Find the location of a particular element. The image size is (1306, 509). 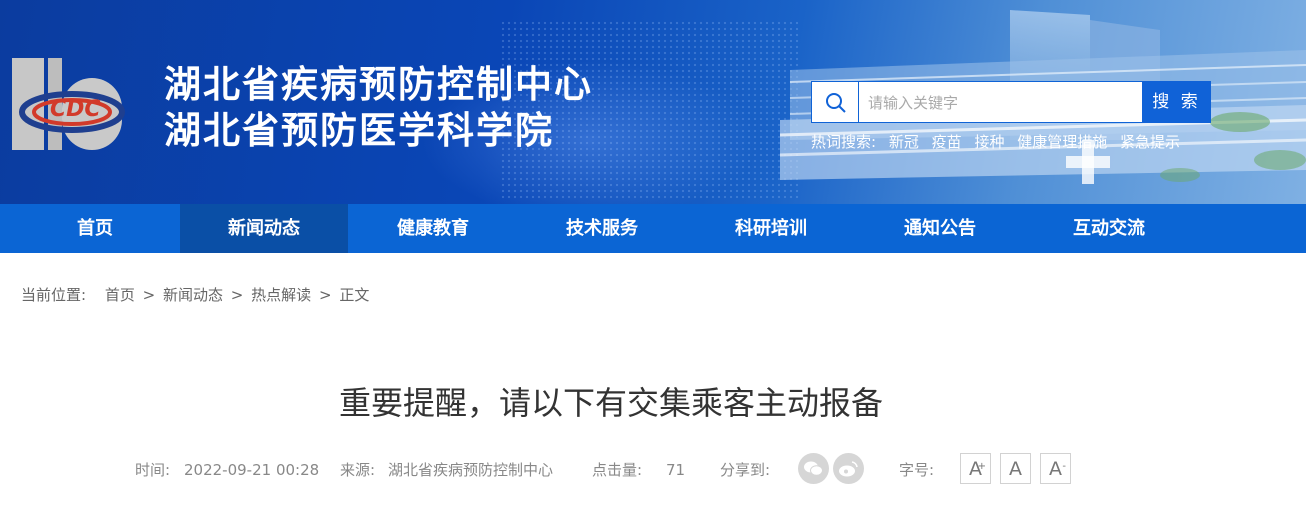

breadcrumb-item-news: 新闻动态 is located at coordinates (193, 295).